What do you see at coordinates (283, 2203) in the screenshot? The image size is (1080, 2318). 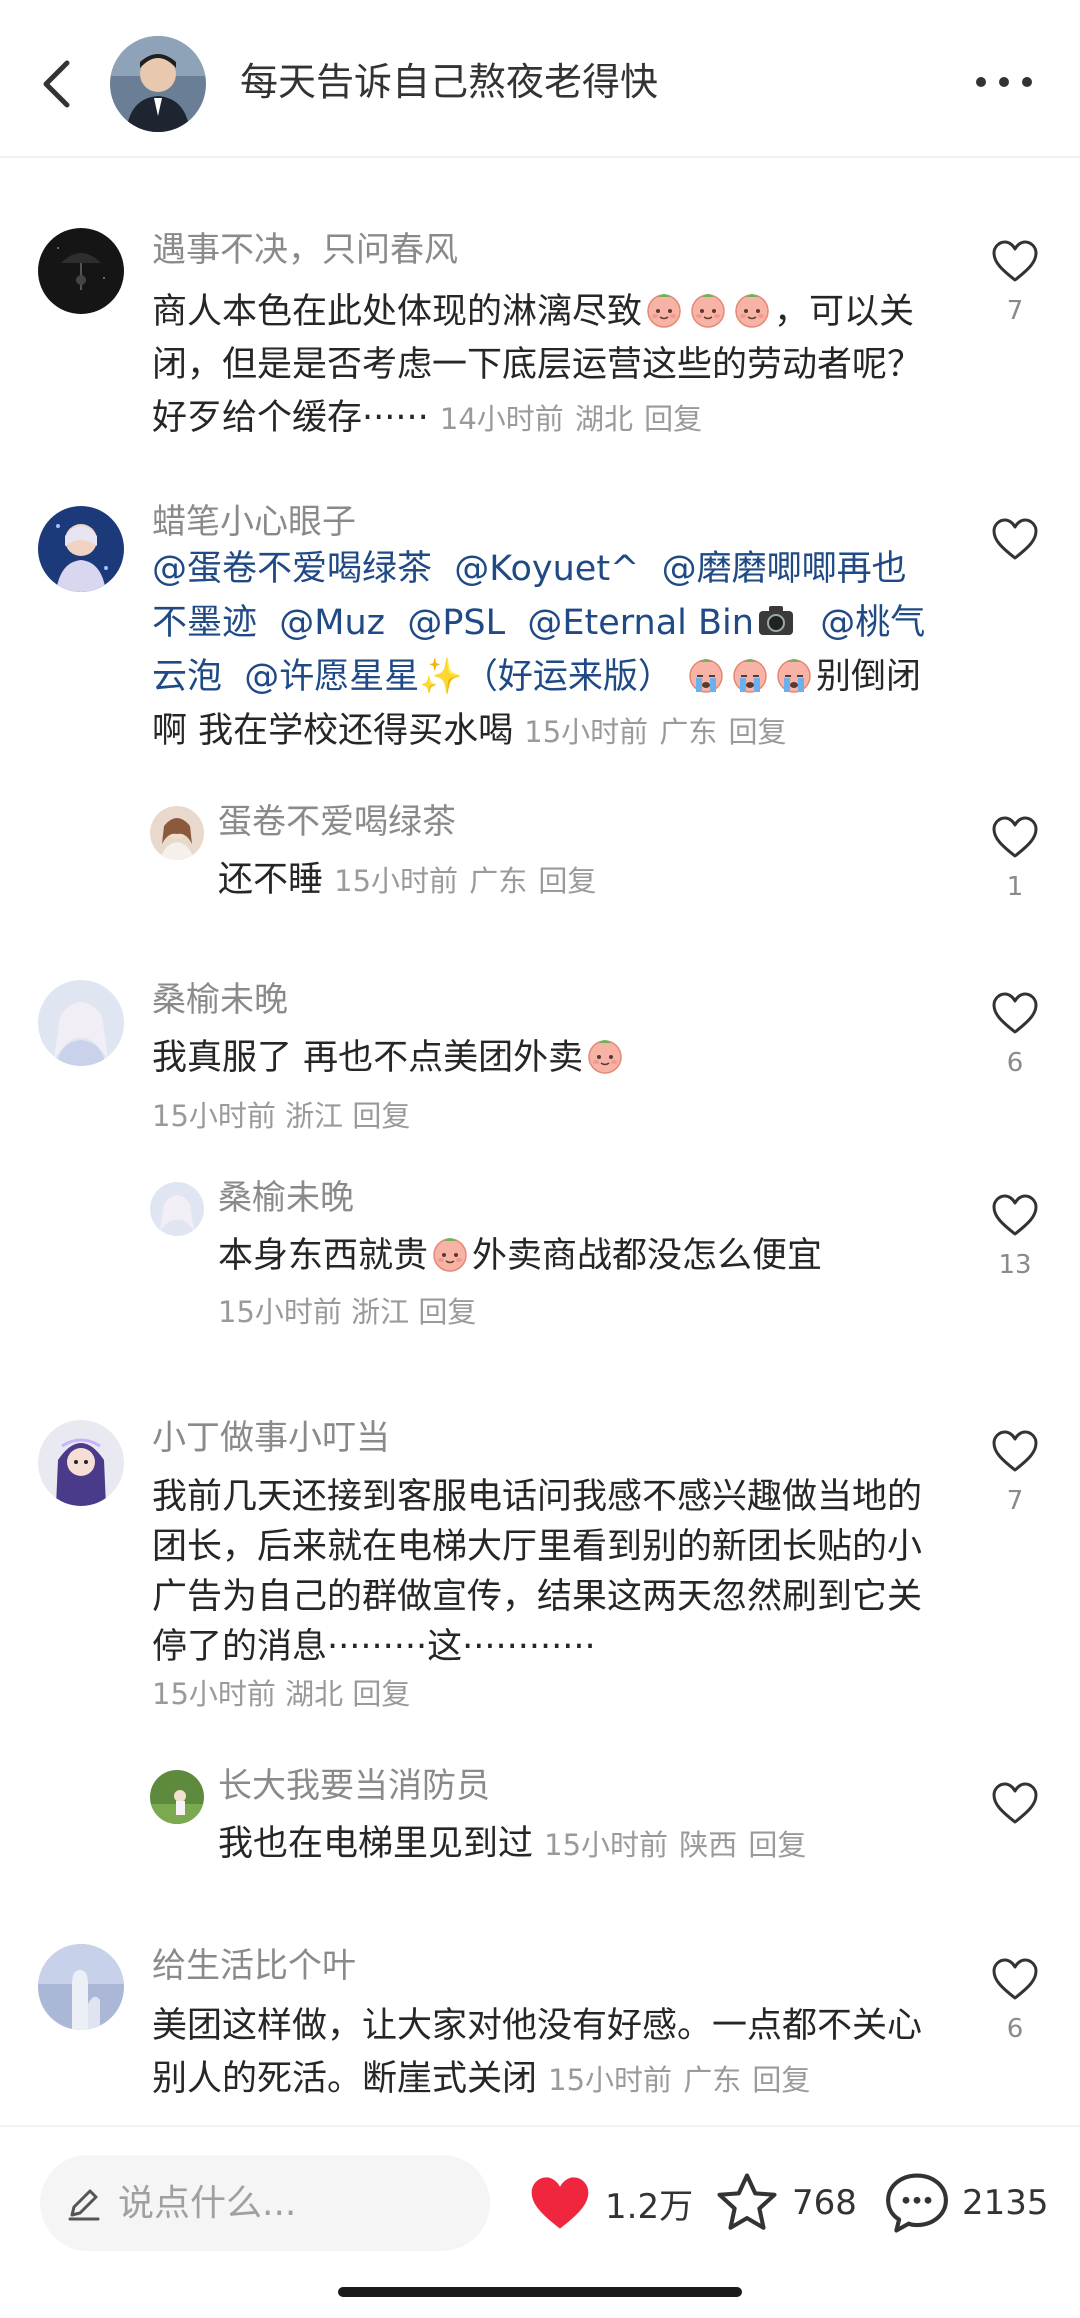 I see `comment-input` at bounding box center [283, 2203].